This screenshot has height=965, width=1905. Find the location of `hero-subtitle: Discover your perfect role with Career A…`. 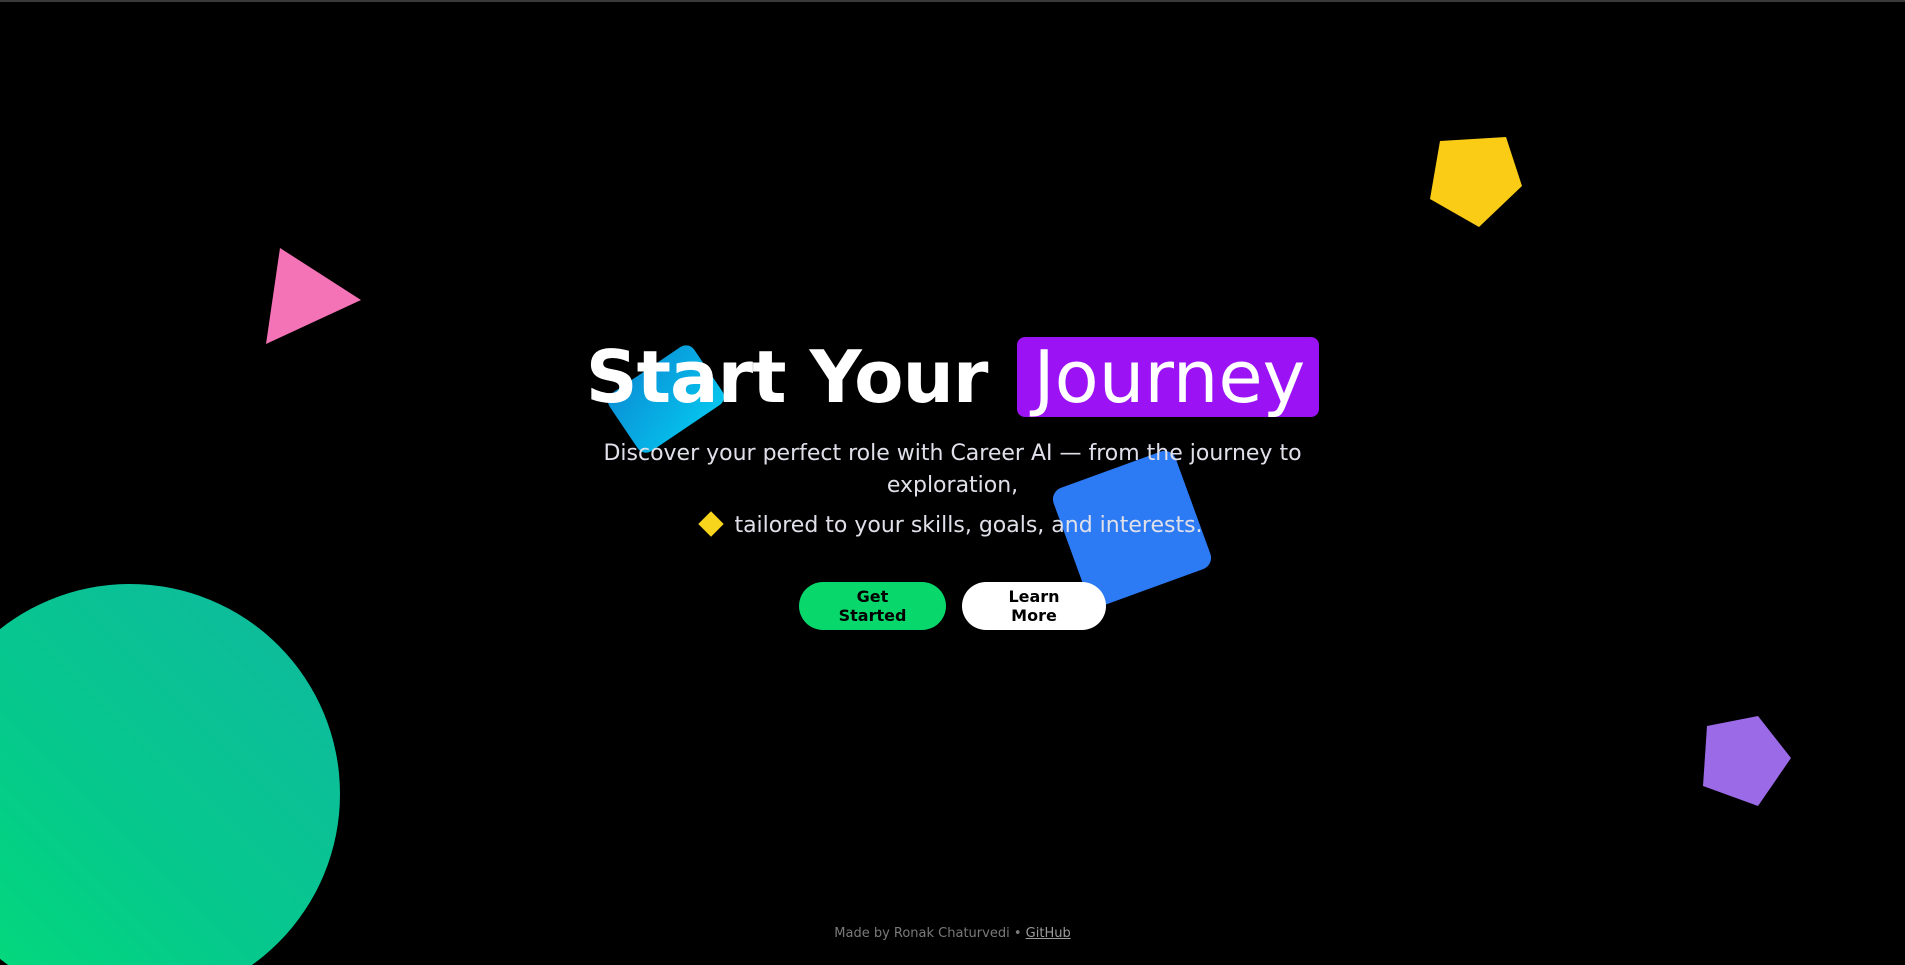

hero-subtitle: Discover your perfect role with Career A… is located at coordinates (952, 469).